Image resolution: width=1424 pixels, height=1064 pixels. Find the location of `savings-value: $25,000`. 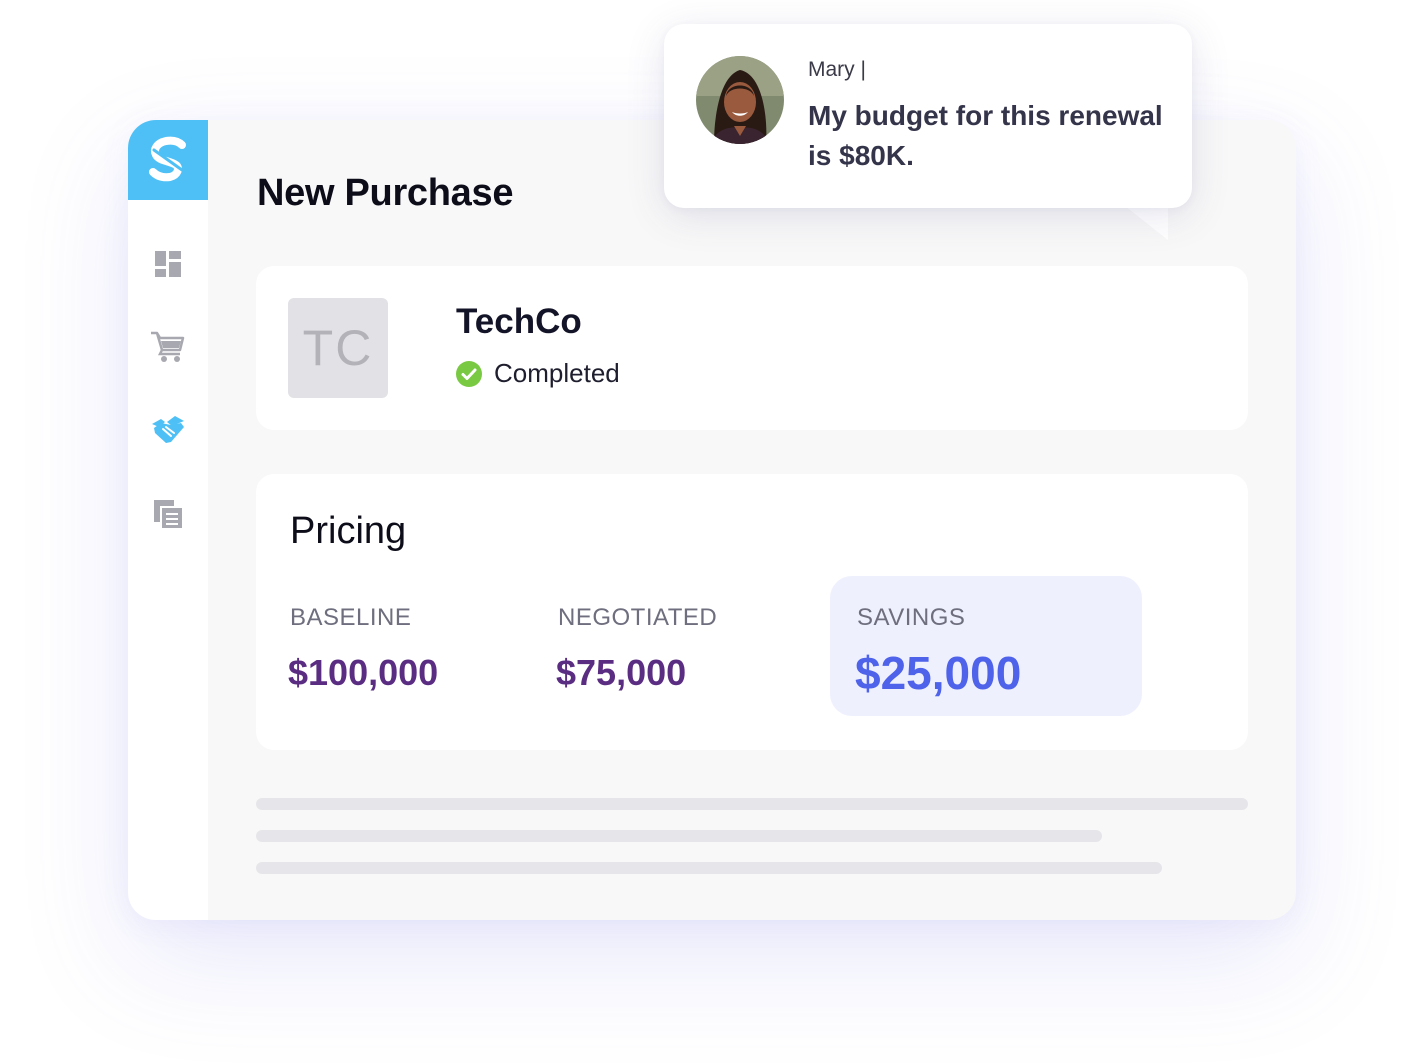

savings-value: $25,000 is located at coordinates (938, 673).